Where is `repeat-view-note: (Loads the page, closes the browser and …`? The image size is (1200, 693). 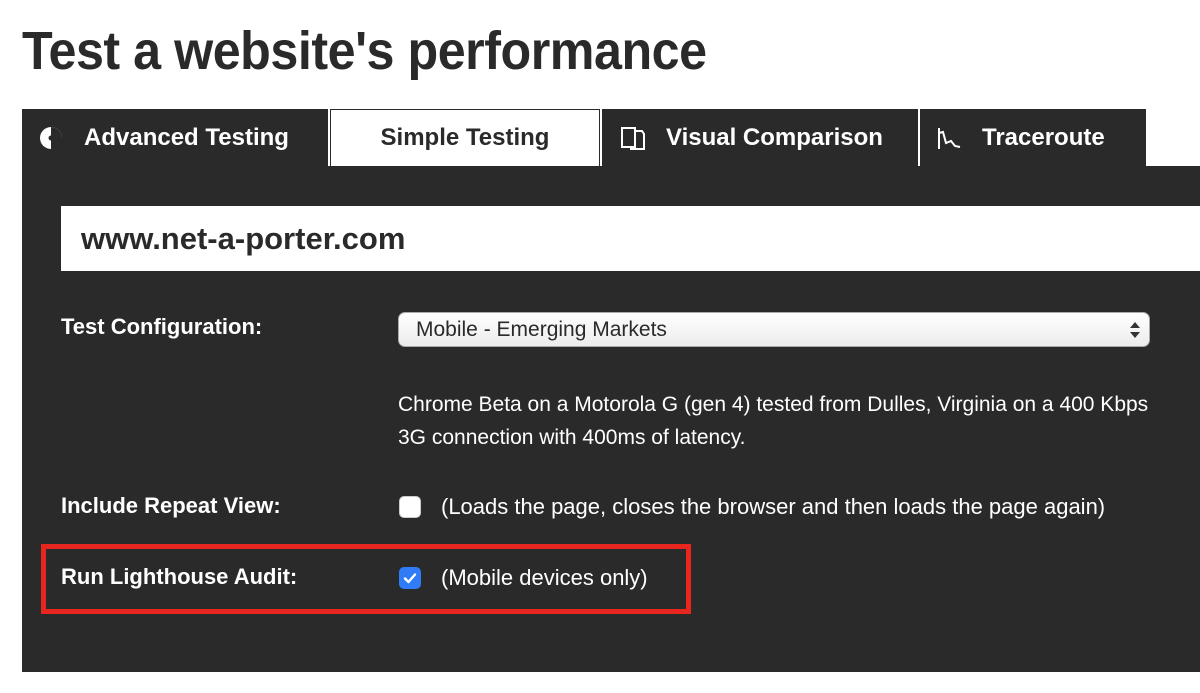
repeat-view-note: (Loads the page, closes the browser and … is located at coordinates (773, 506).